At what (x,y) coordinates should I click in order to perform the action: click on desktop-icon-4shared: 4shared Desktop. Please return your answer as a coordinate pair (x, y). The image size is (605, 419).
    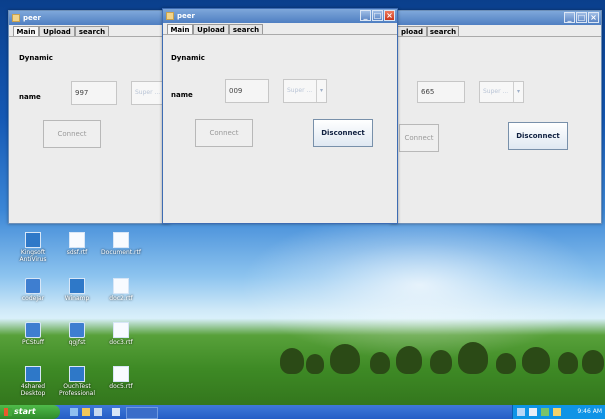
    Looking at the image, I should click on (33, 381).